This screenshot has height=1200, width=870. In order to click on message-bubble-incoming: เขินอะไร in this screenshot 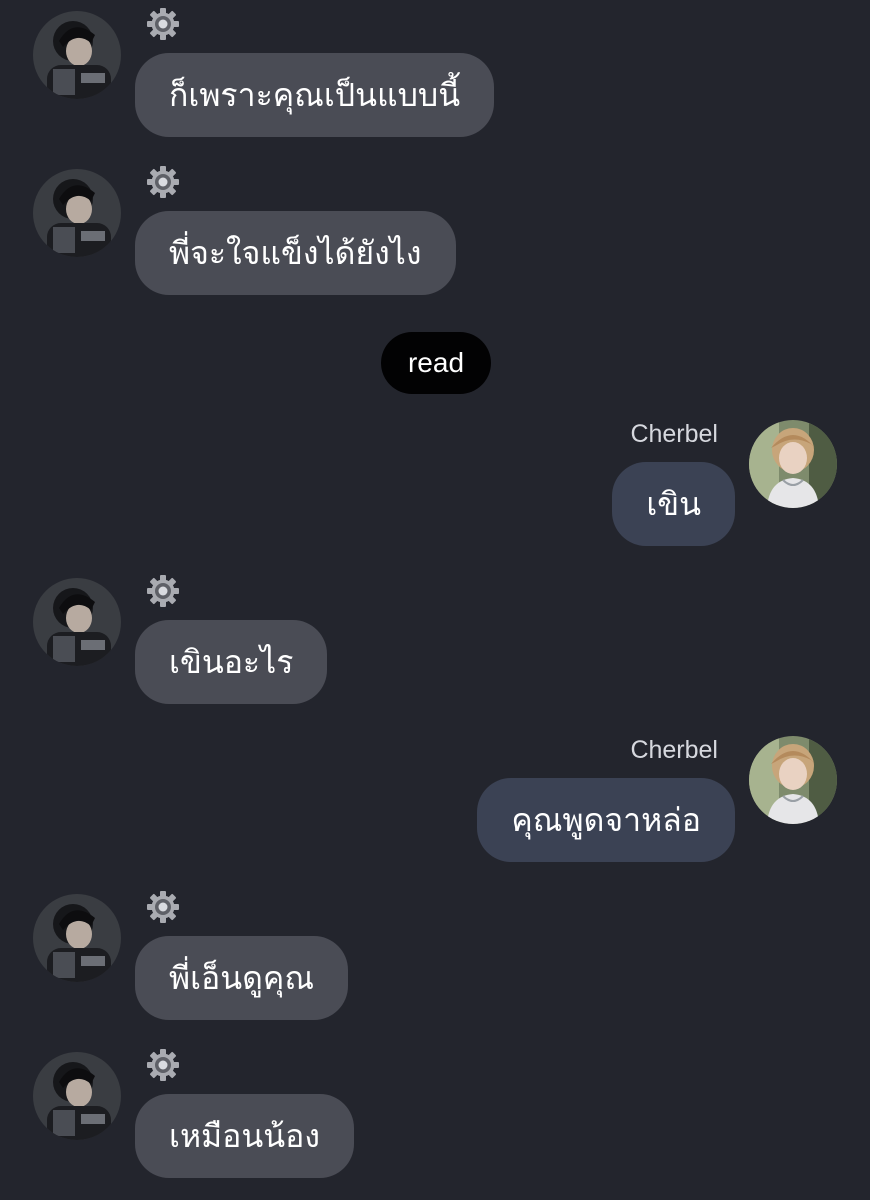, I will do `click(231, 662)`.